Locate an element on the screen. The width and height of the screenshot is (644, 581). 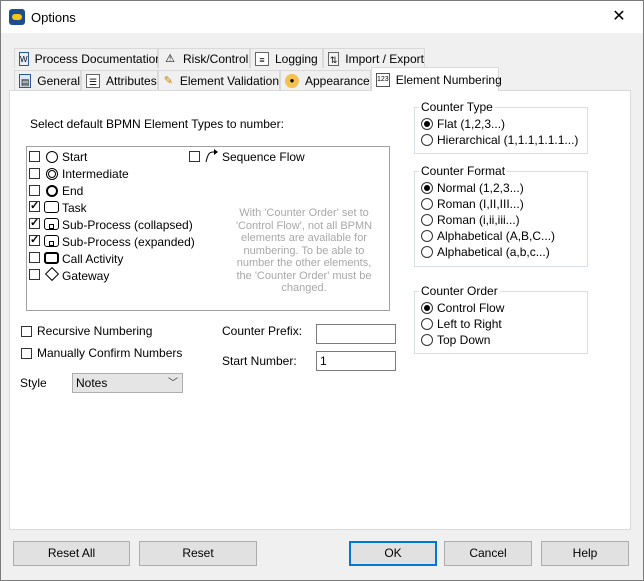
tab-attributes: ☰ Attributes is located at coordinates (119, 80).